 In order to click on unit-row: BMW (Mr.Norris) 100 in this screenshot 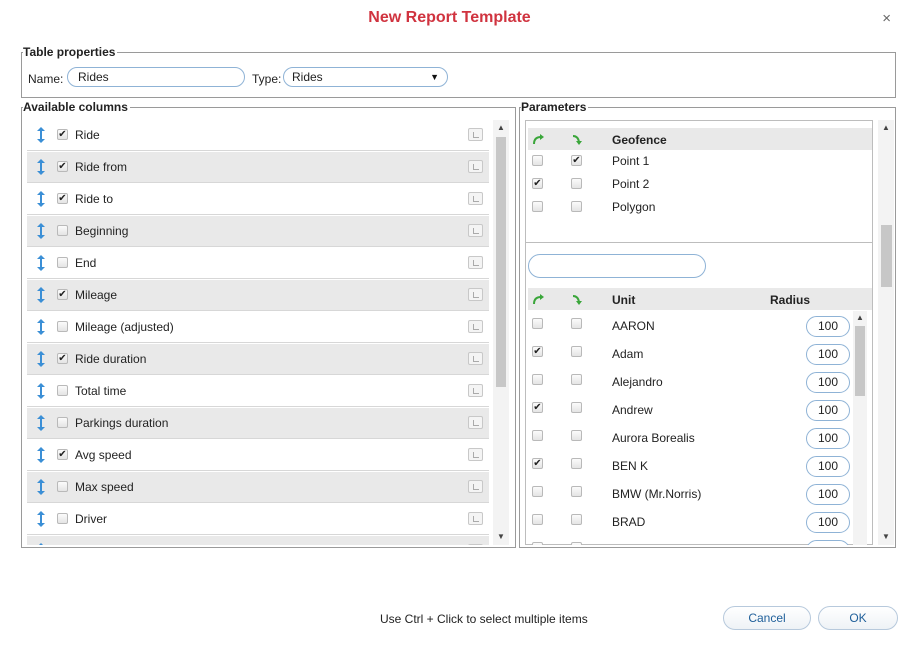, I will do `click(690, 494)`.